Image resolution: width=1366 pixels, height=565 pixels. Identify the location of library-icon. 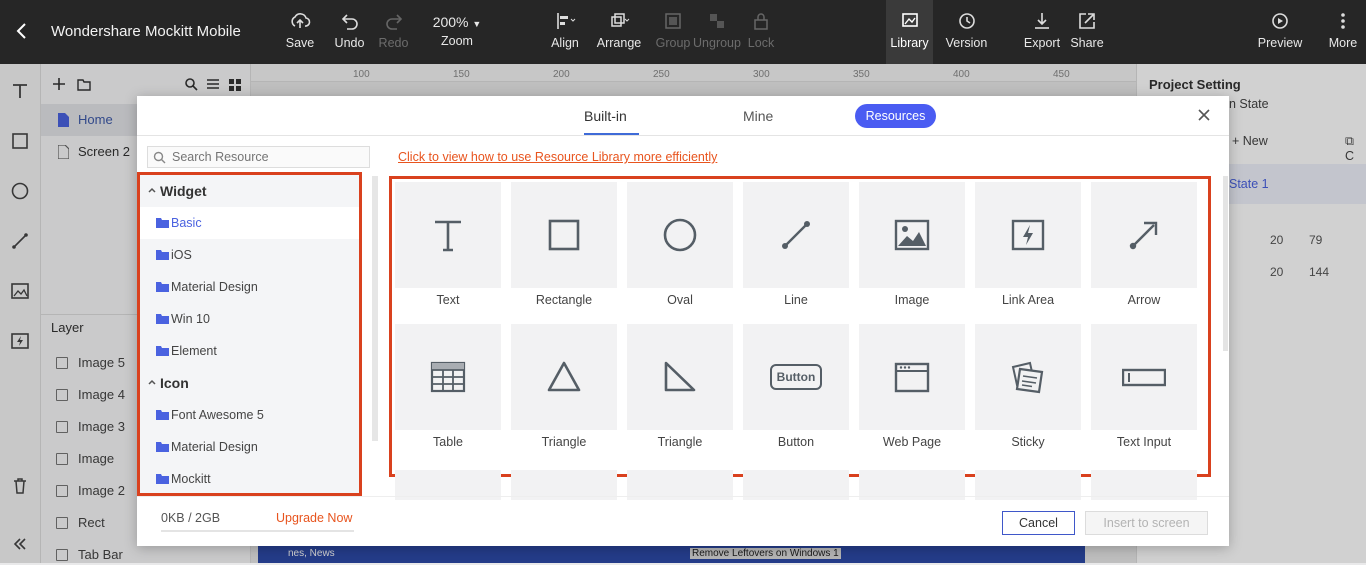
(909, 20).